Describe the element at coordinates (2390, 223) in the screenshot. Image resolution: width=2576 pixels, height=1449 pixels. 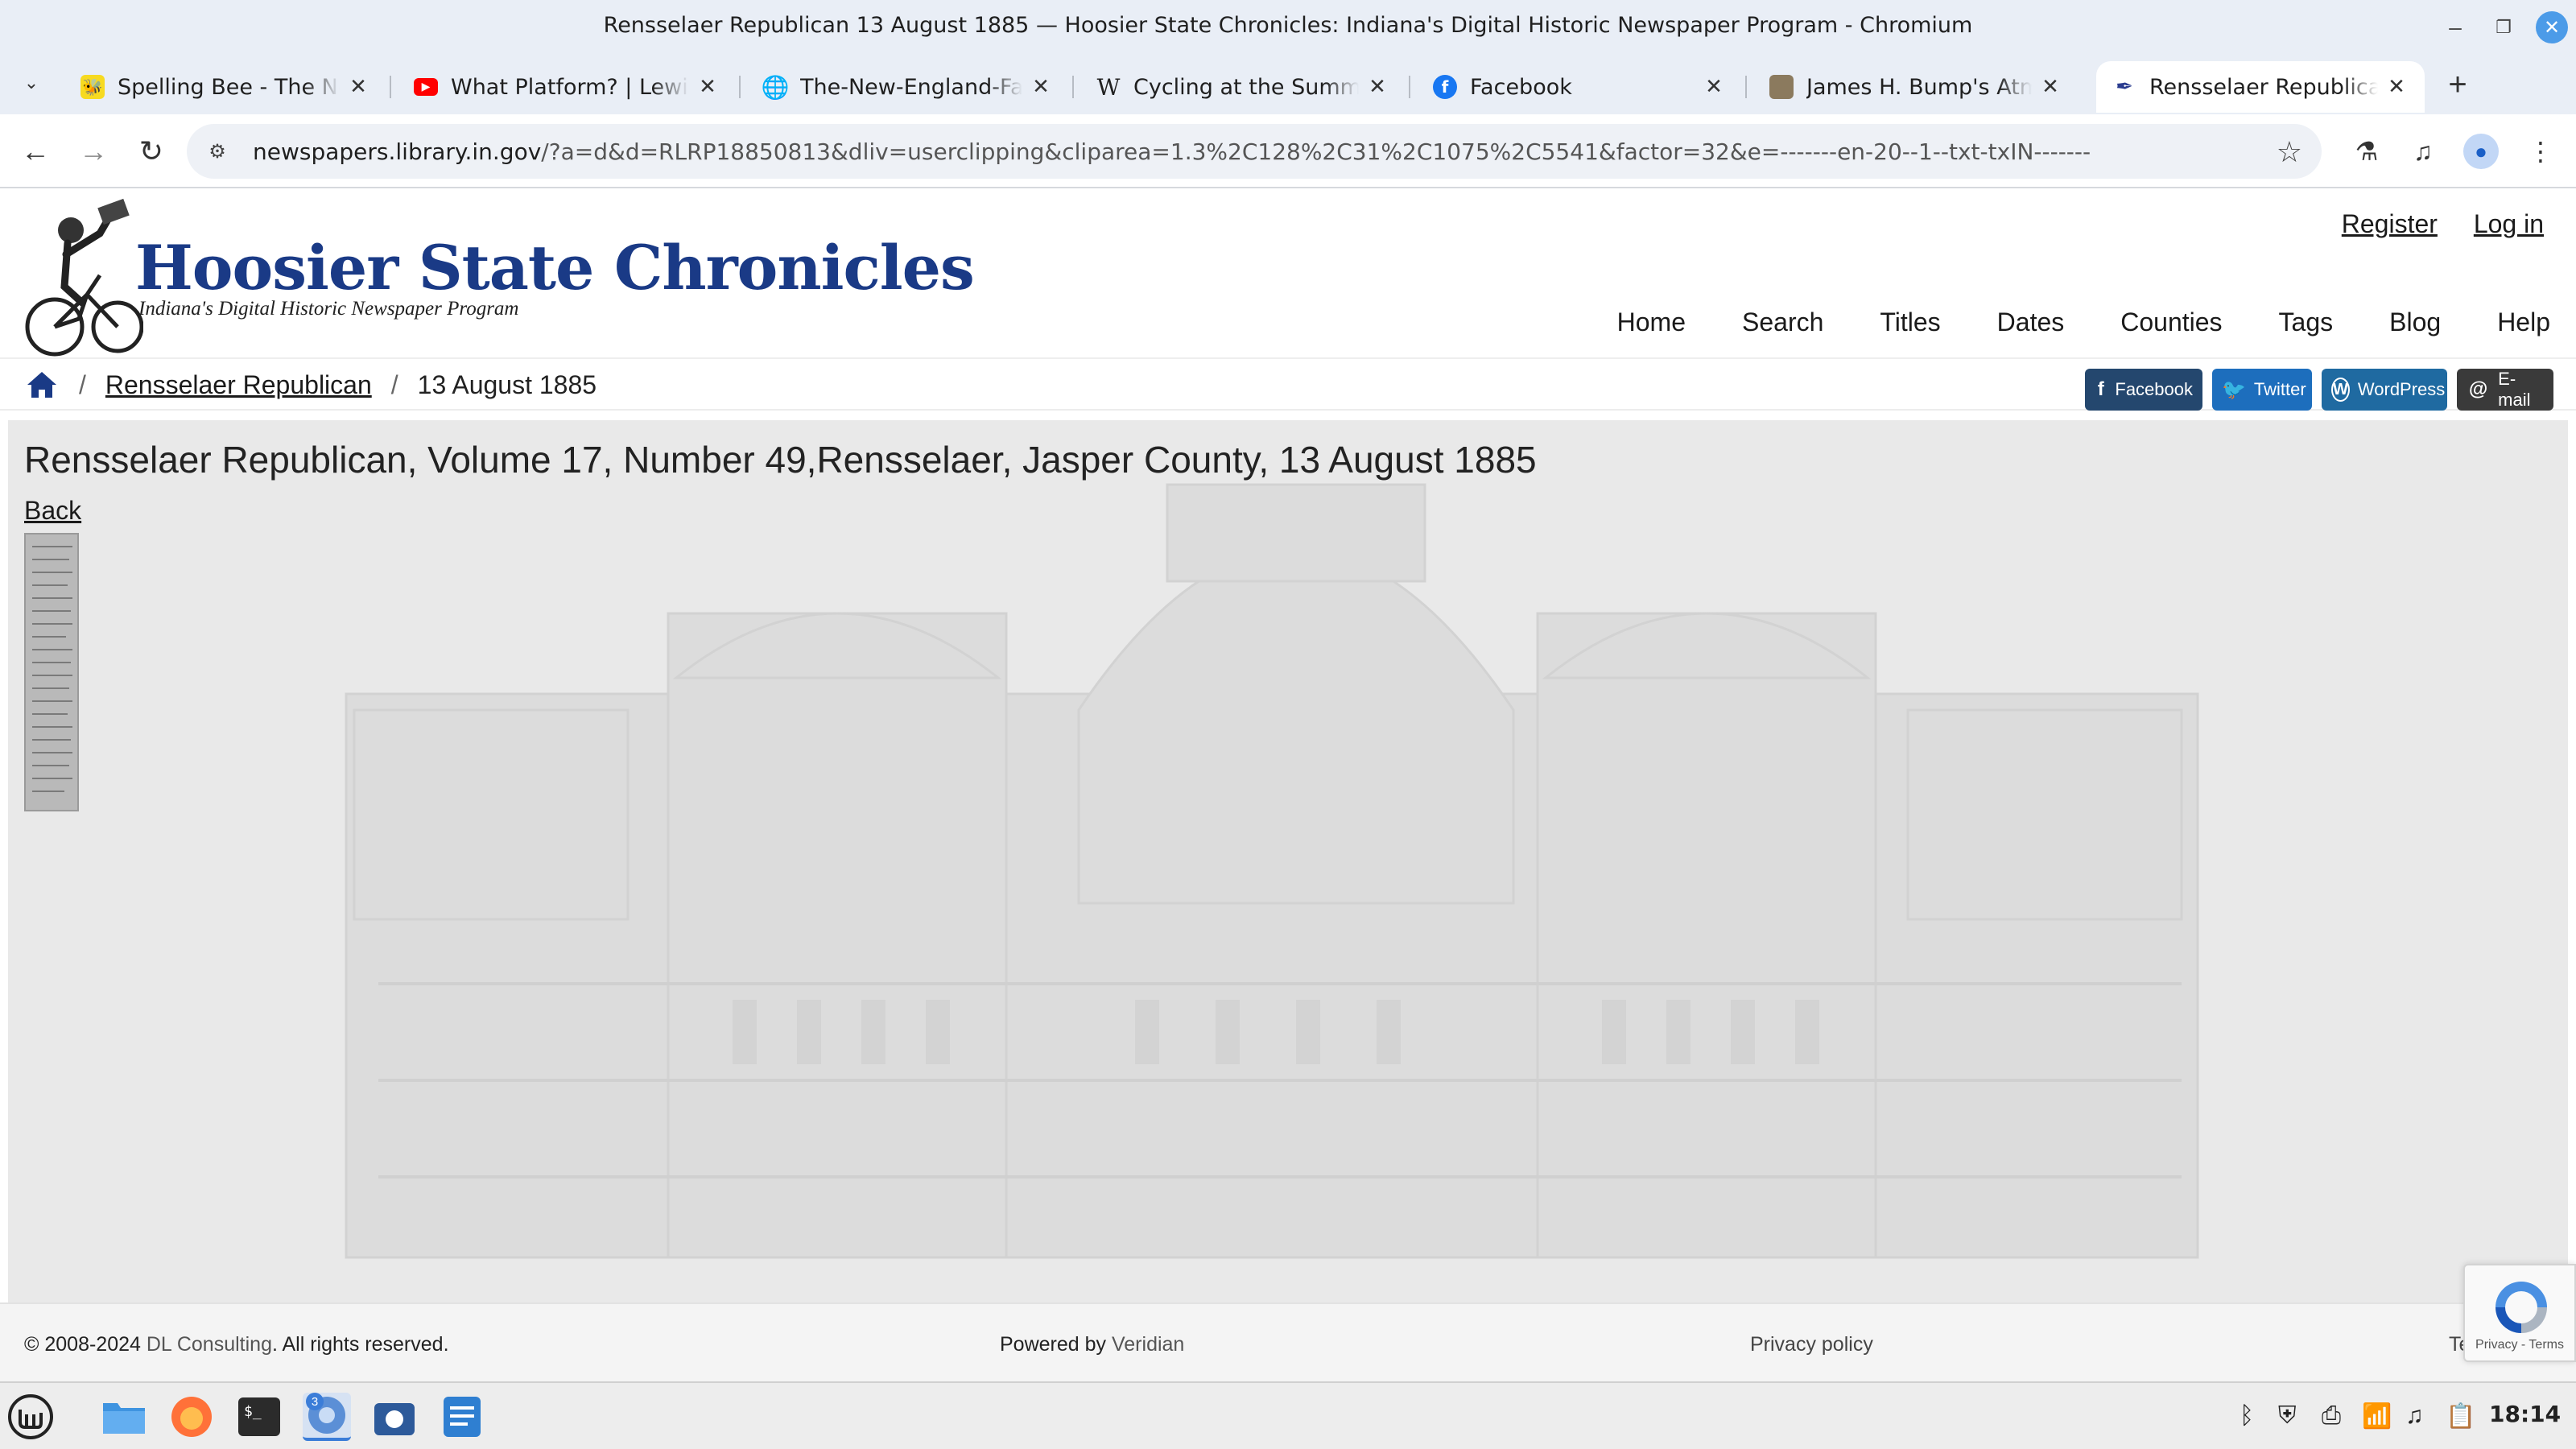
I see `register-link: Register` at that location.